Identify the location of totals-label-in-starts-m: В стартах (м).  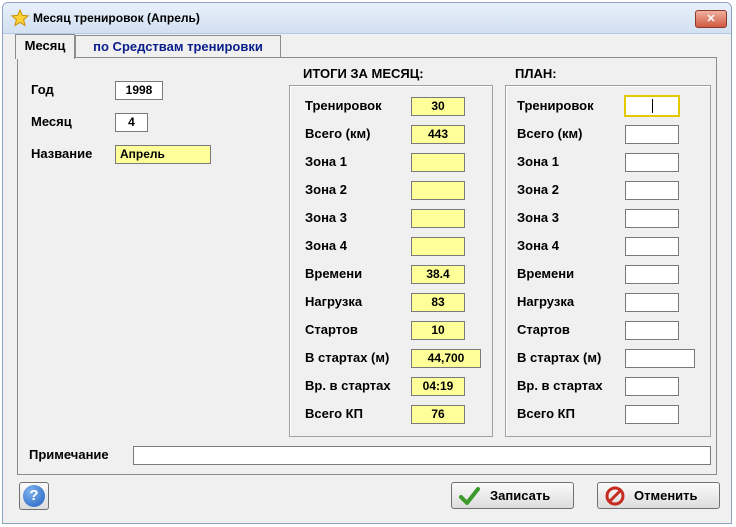
(347, 357).